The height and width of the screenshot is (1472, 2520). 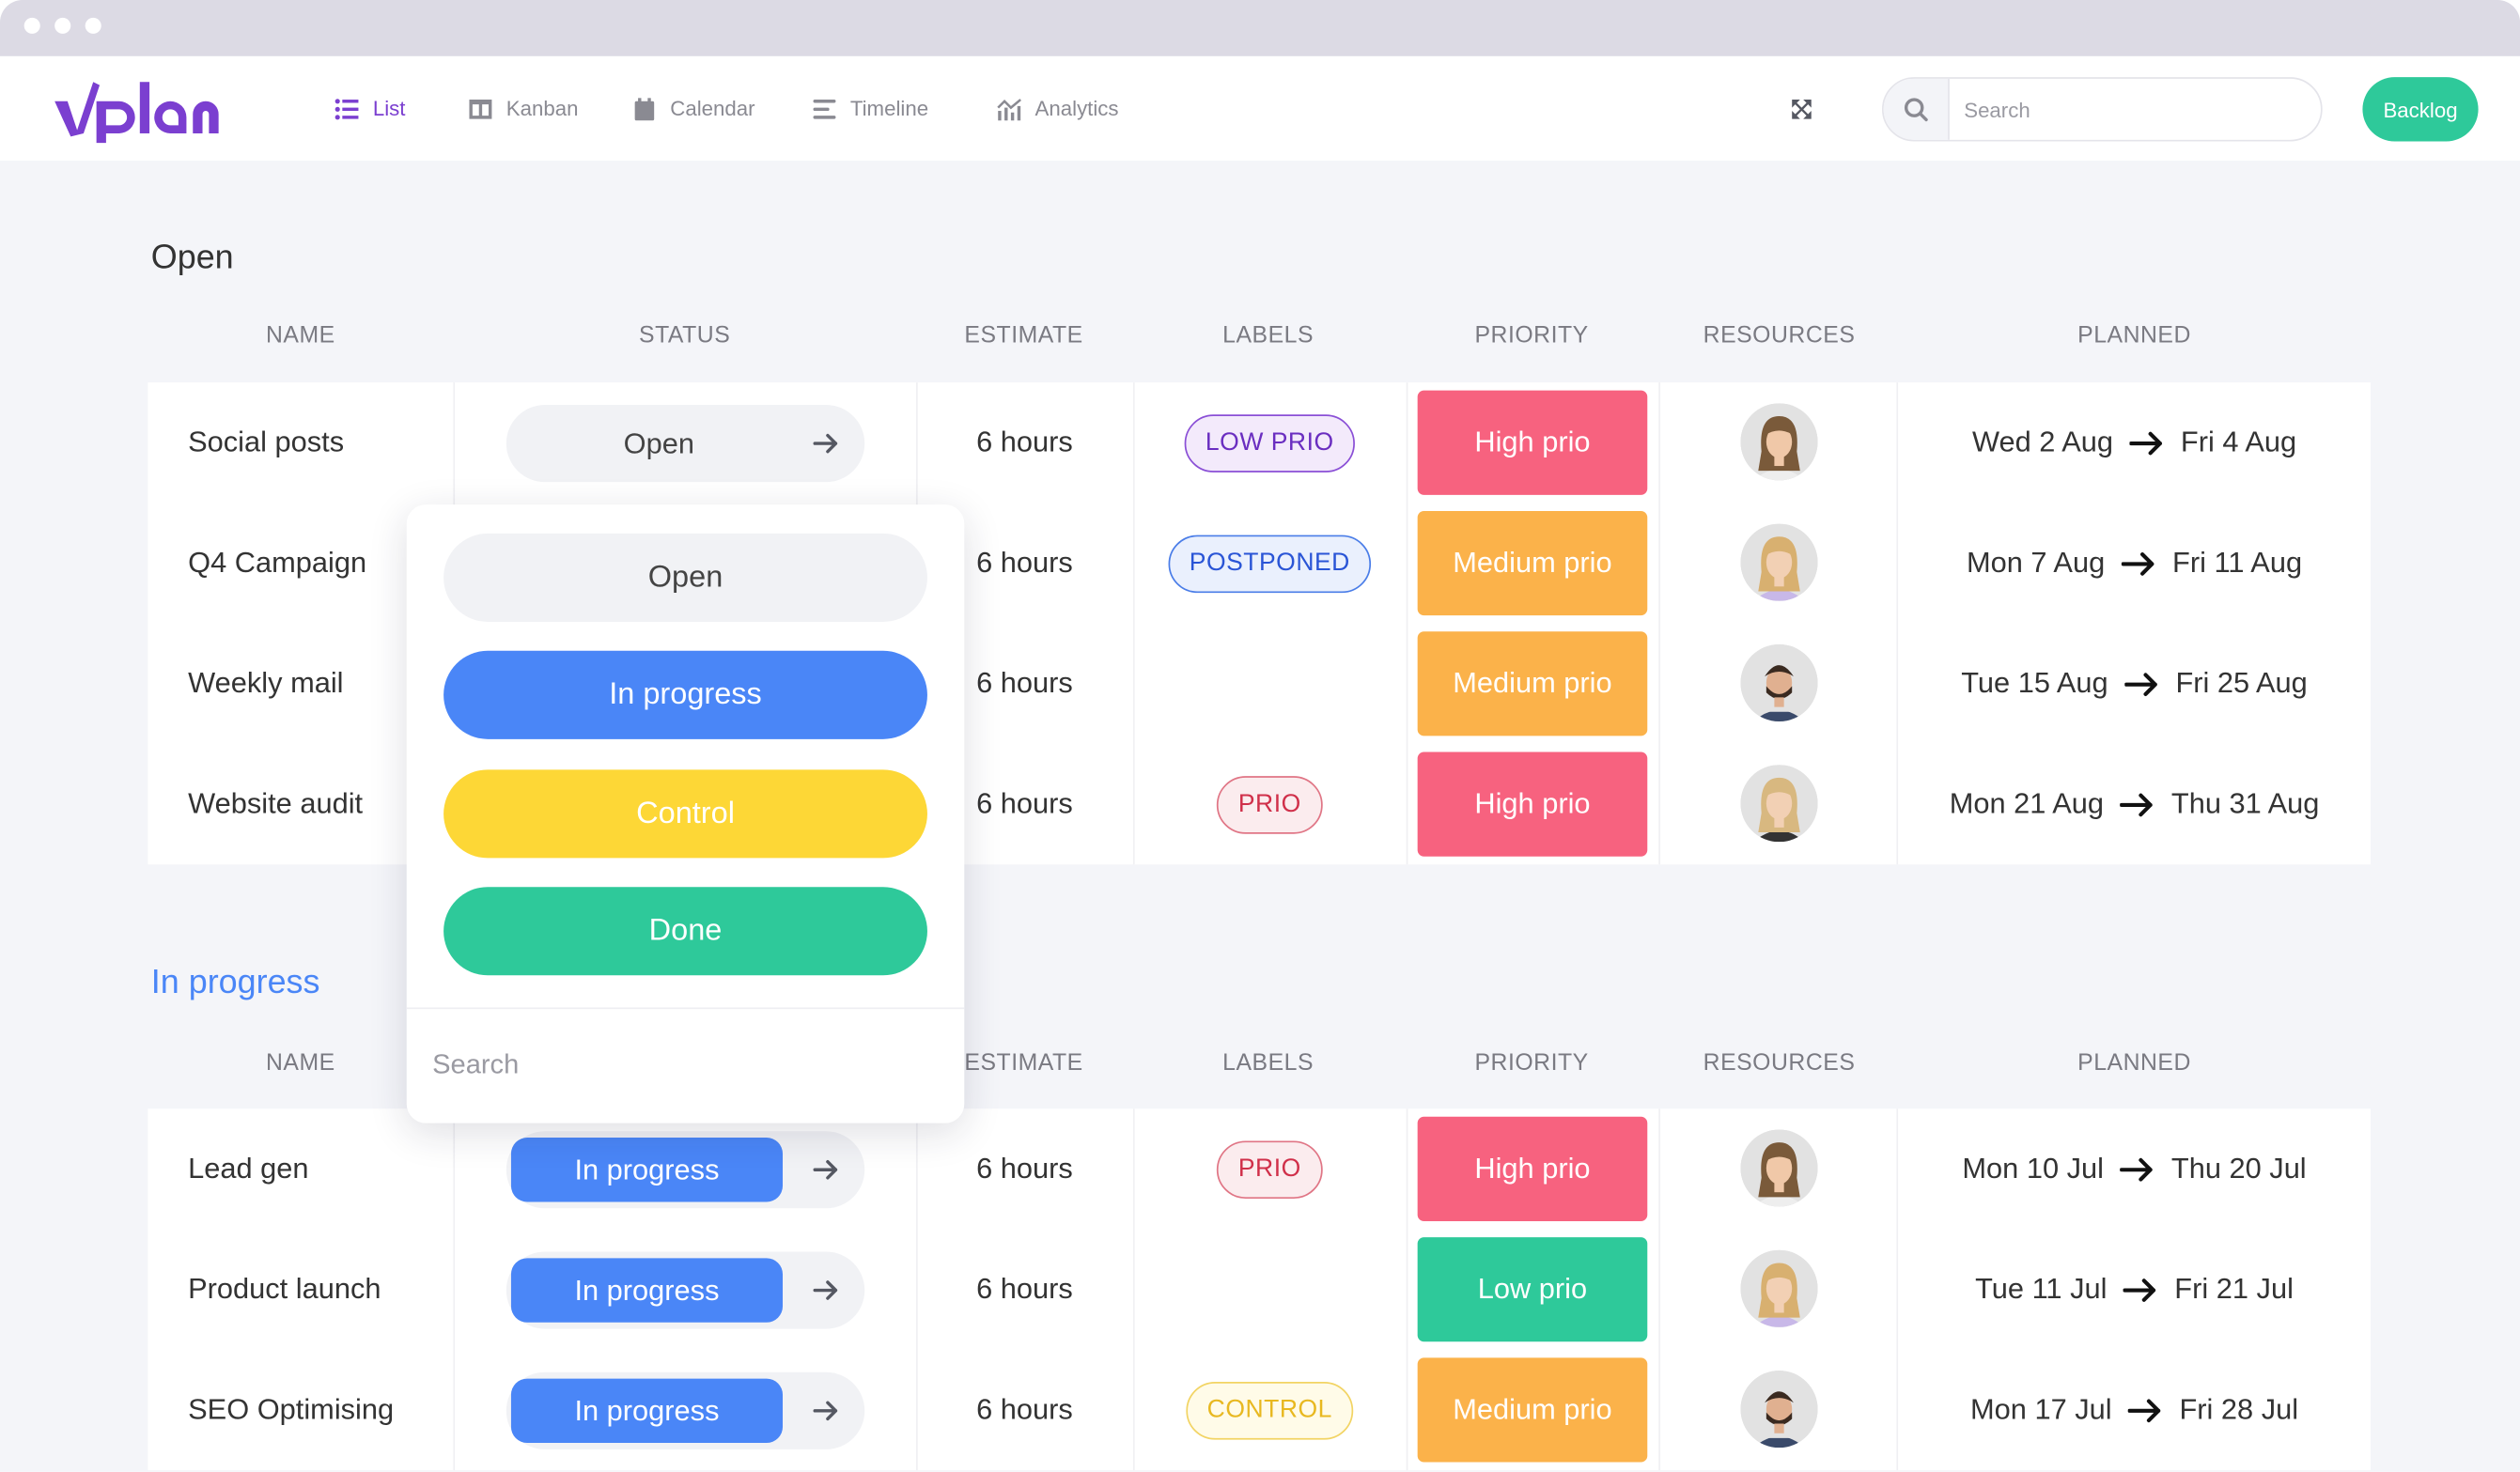 What do you see at coordinates (291, 1410) in the screenshot?
I see `task-name: SEO Optimising` at bounding box center [291, 1410].